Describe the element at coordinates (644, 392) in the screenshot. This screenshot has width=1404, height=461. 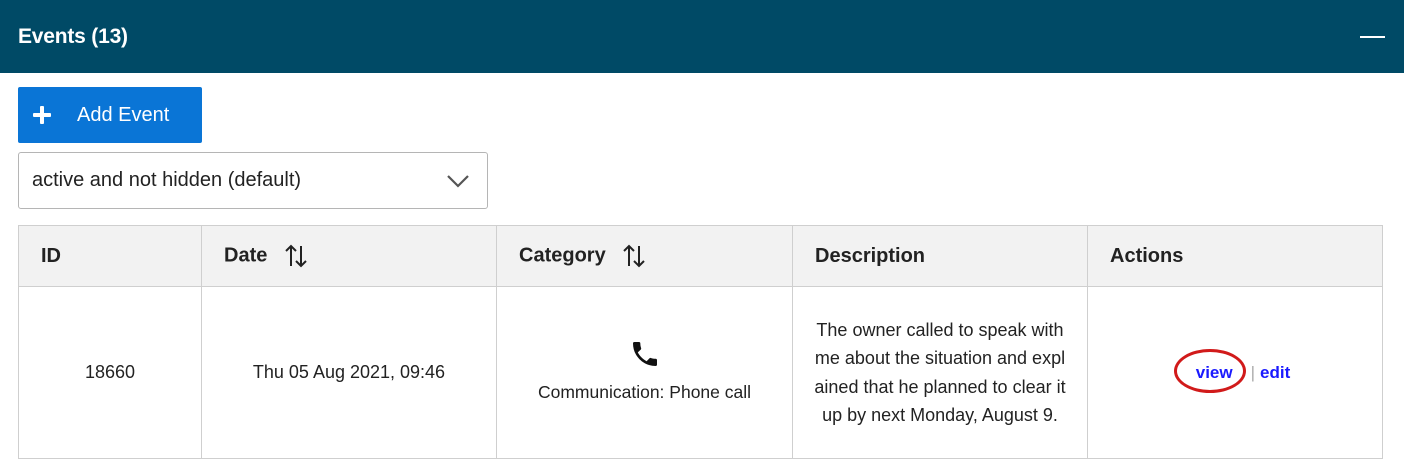
I see `category-label: Communication: Phone call` at that location.